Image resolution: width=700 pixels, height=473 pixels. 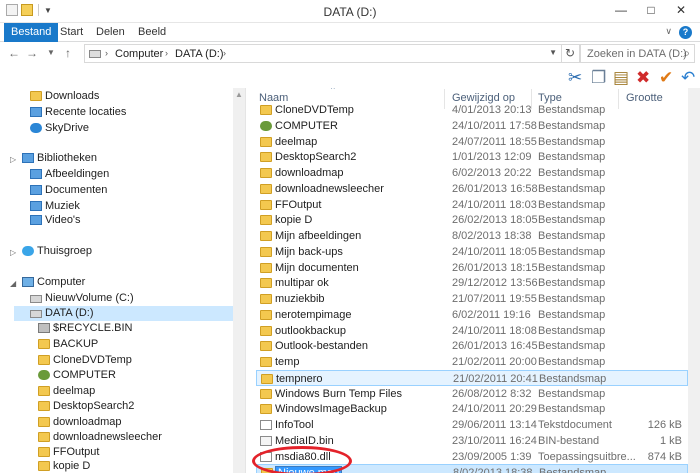 I want to click on file-date: 21/02/2011 20:00, so click(x=494, y=362).